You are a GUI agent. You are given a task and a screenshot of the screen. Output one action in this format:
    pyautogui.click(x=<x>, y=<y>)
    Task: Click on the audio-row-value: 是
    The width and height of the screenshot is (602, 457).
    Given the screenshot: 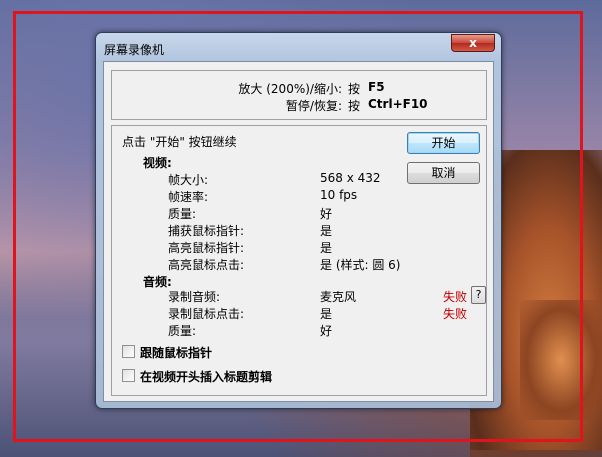 What is the action you would take?
    pyautogui.click(x=326, y=314)
    